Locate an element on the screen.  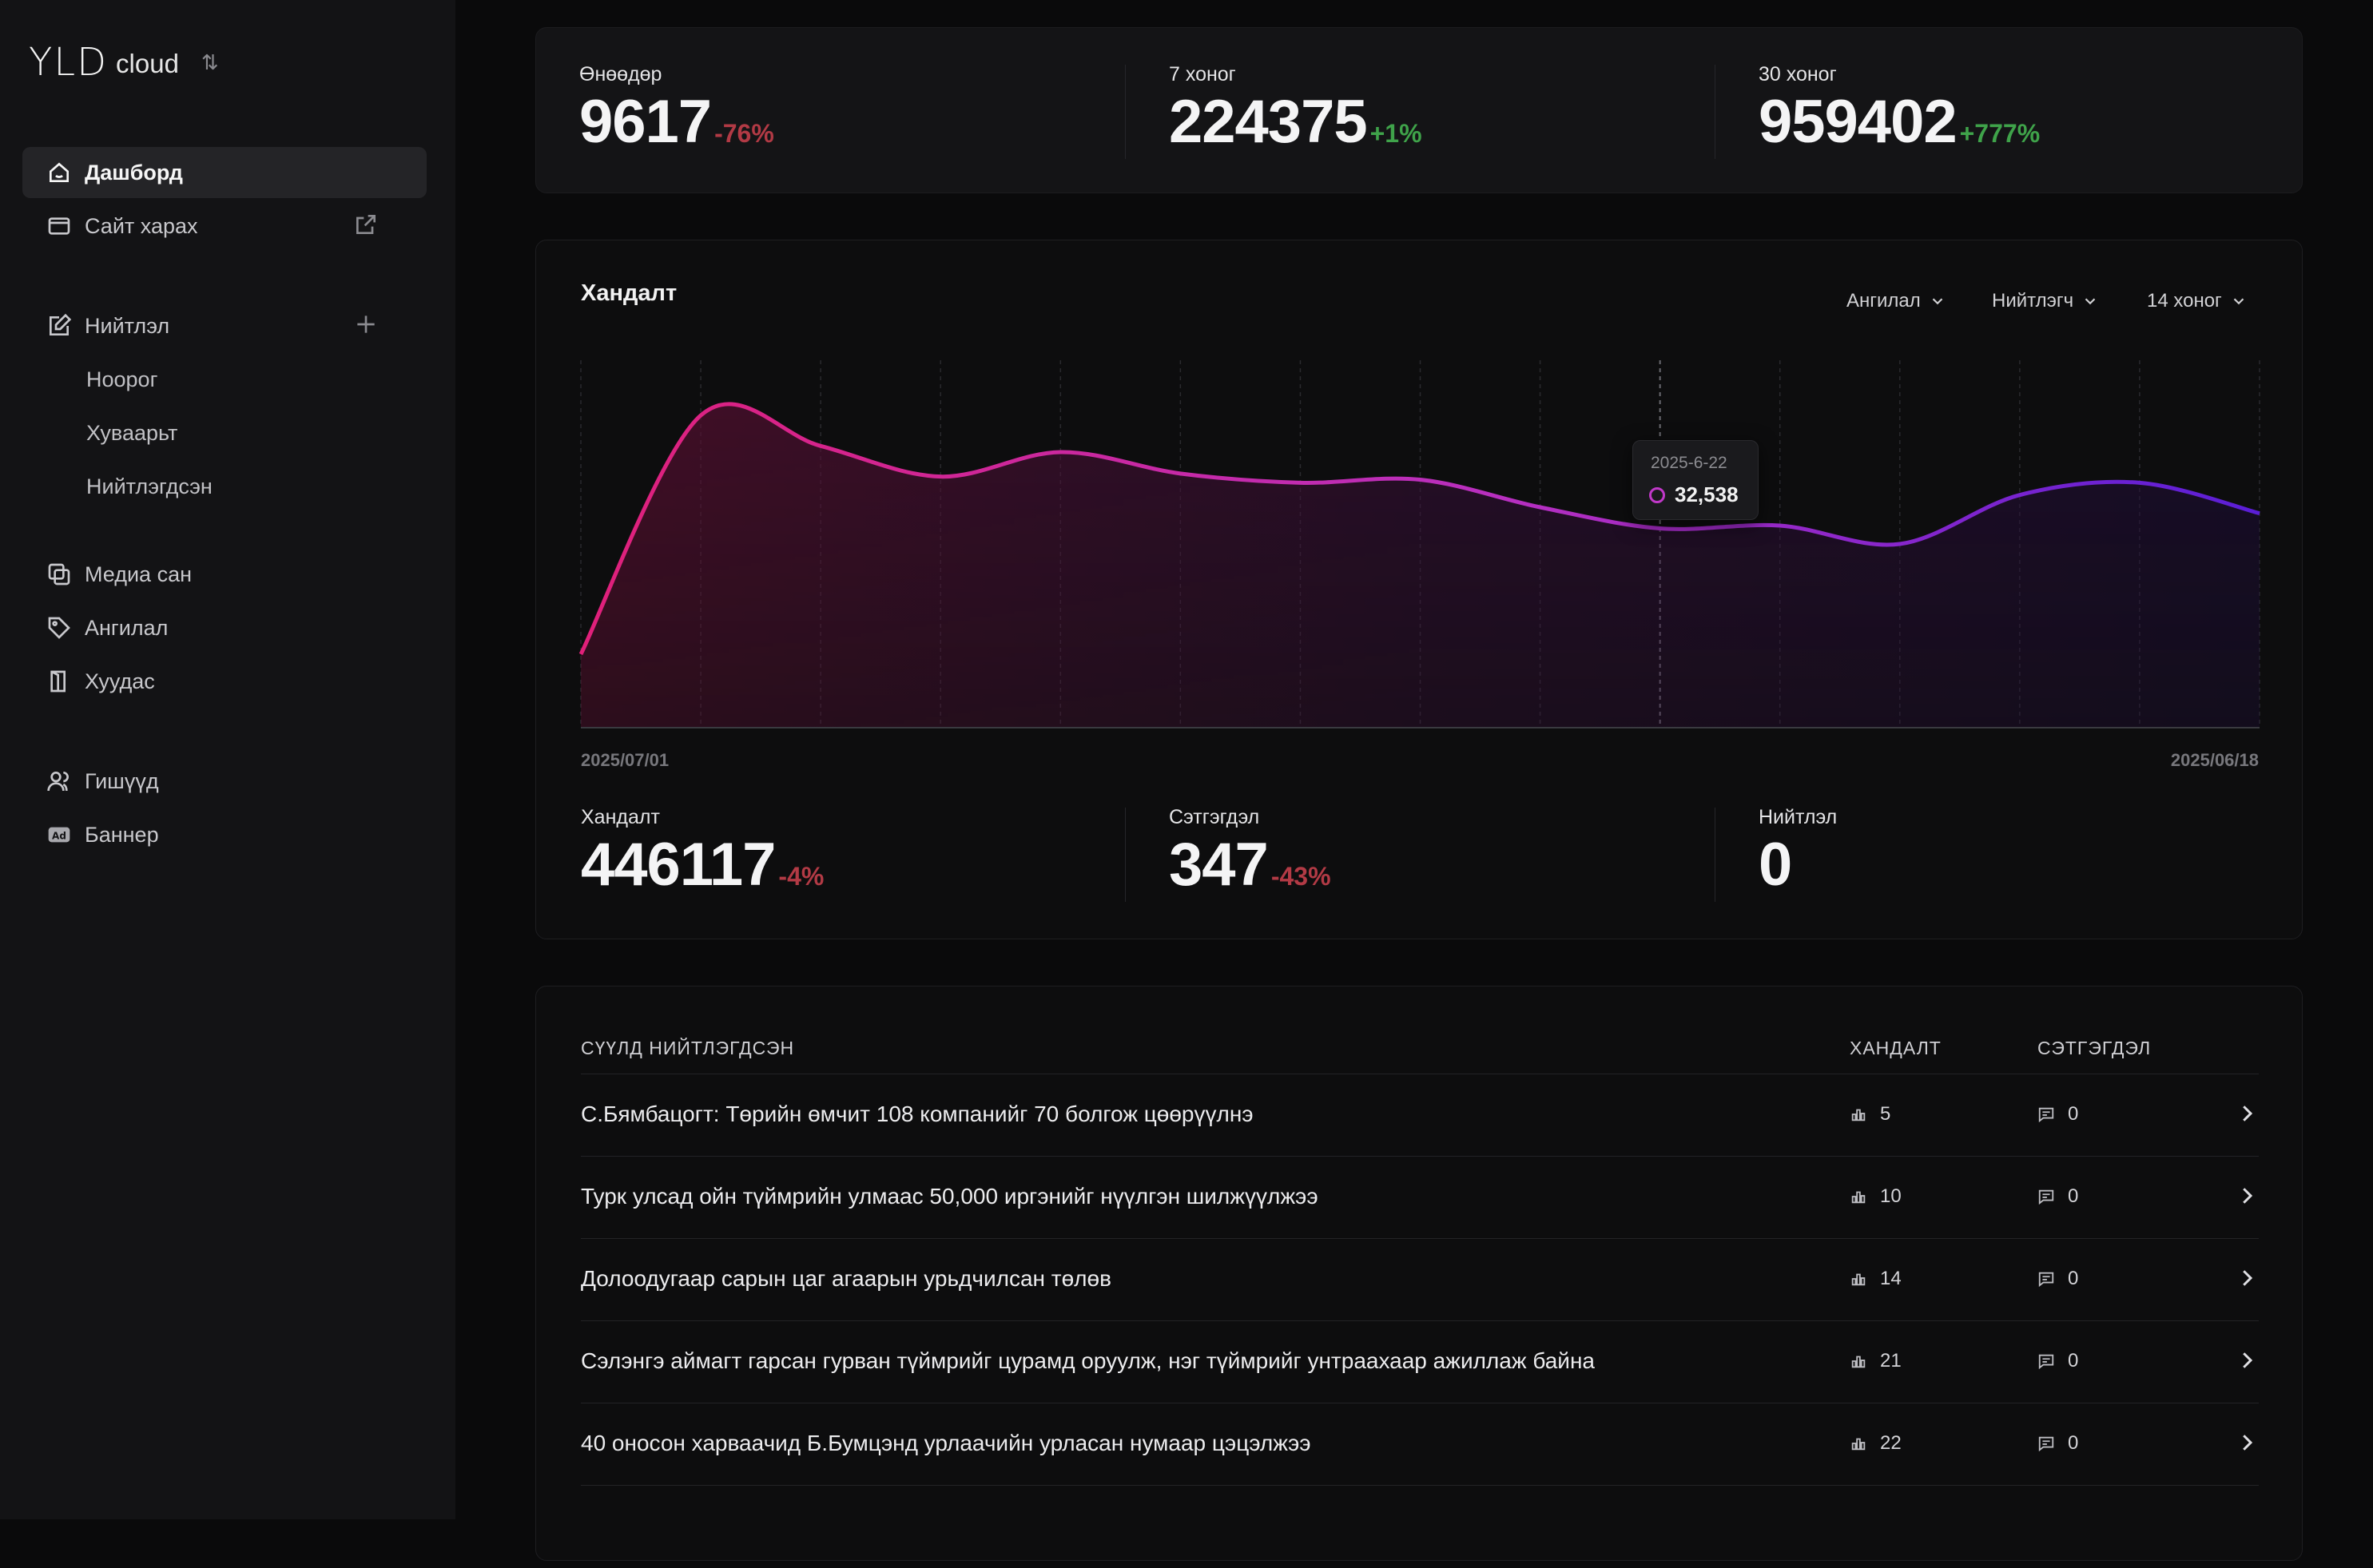
stat-views: Хандалт 446117 -4% is located at coordinates (702, 851).